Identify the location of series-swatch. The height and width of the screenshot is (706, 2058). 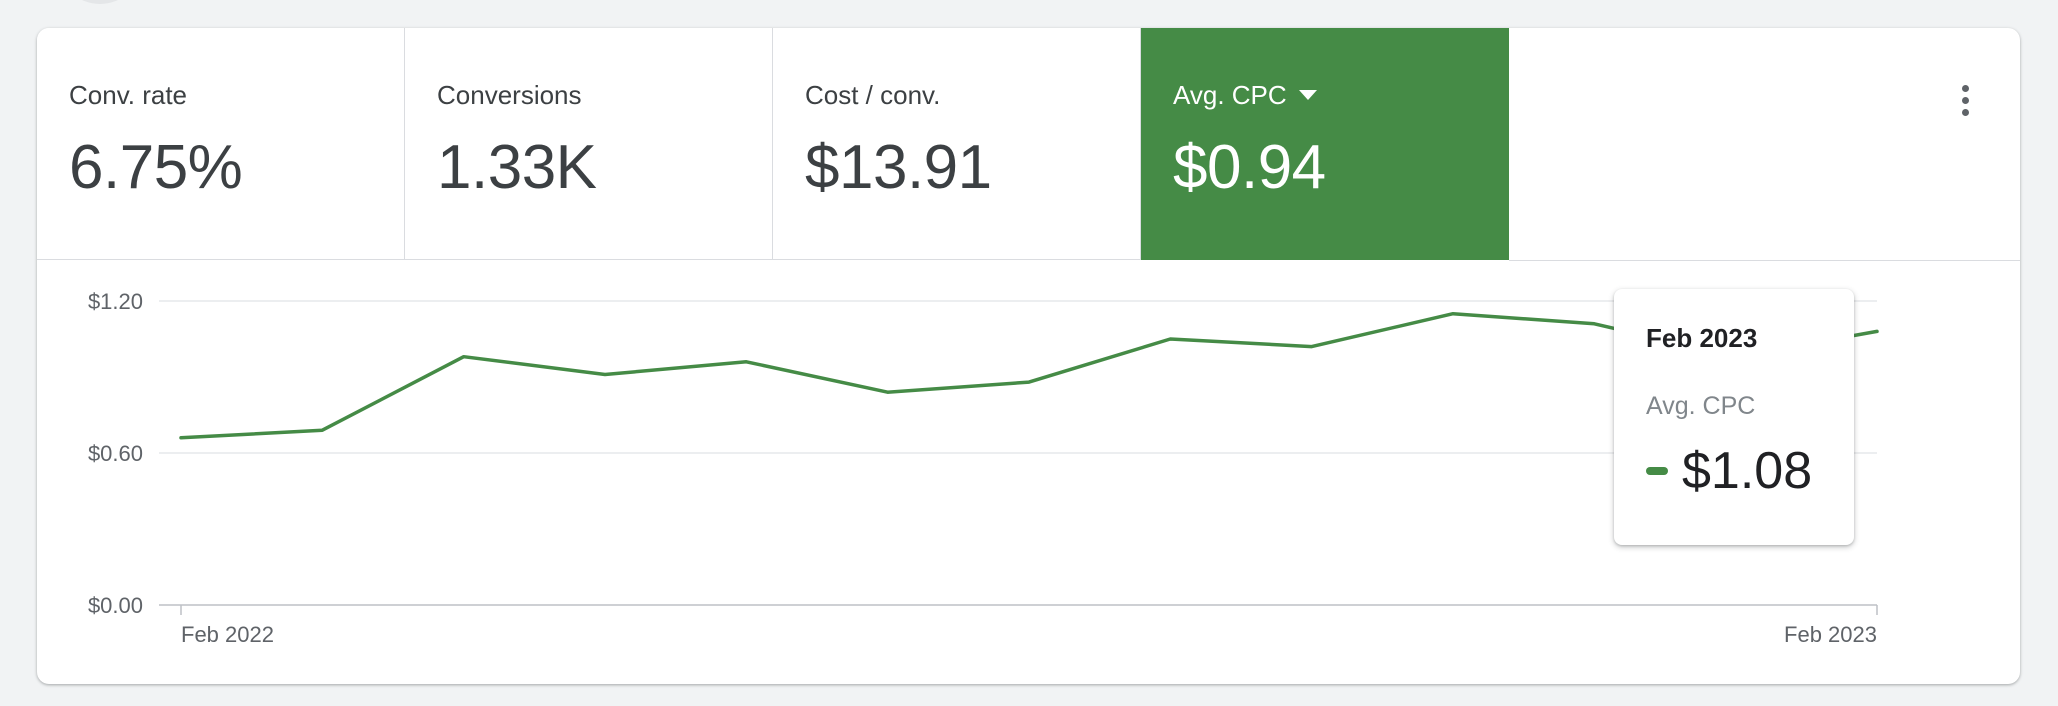
(1657, 471).